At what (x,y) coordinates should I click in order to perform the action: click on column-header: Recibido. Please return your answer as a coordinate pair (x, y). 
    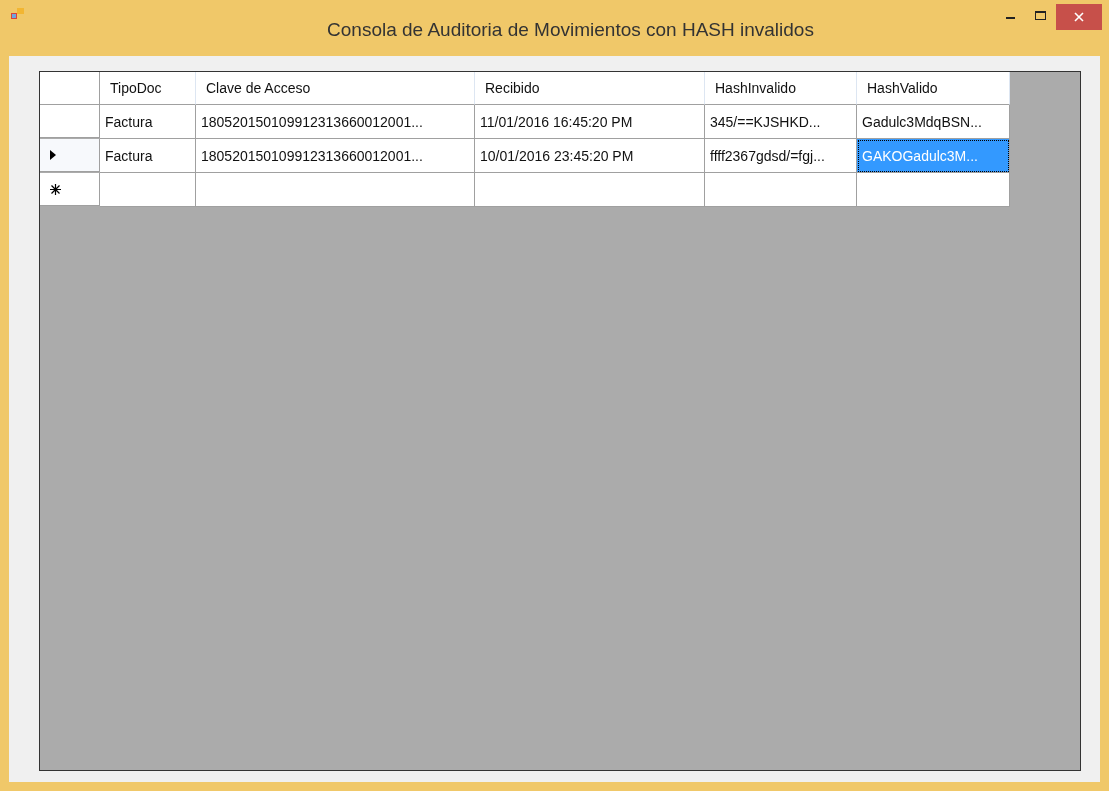
    Looking at the image, I should click on (590, 88).